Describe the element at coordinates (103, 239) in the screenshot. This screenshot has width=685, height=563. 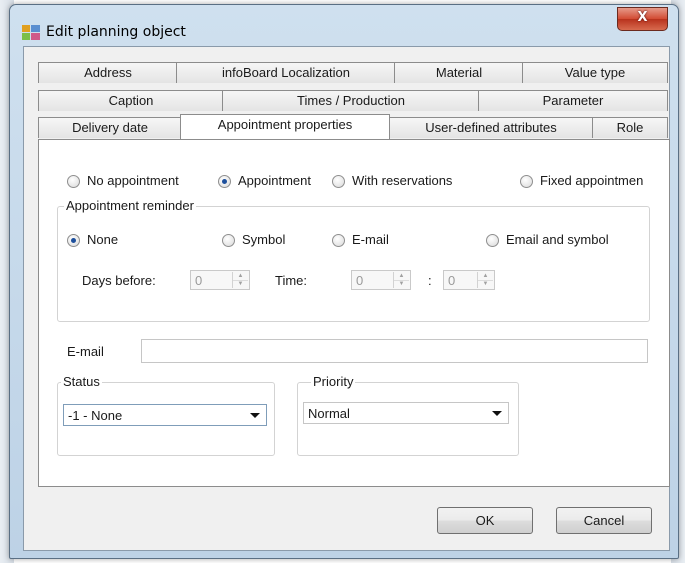
I see `label-reminder-none: None` at that location.